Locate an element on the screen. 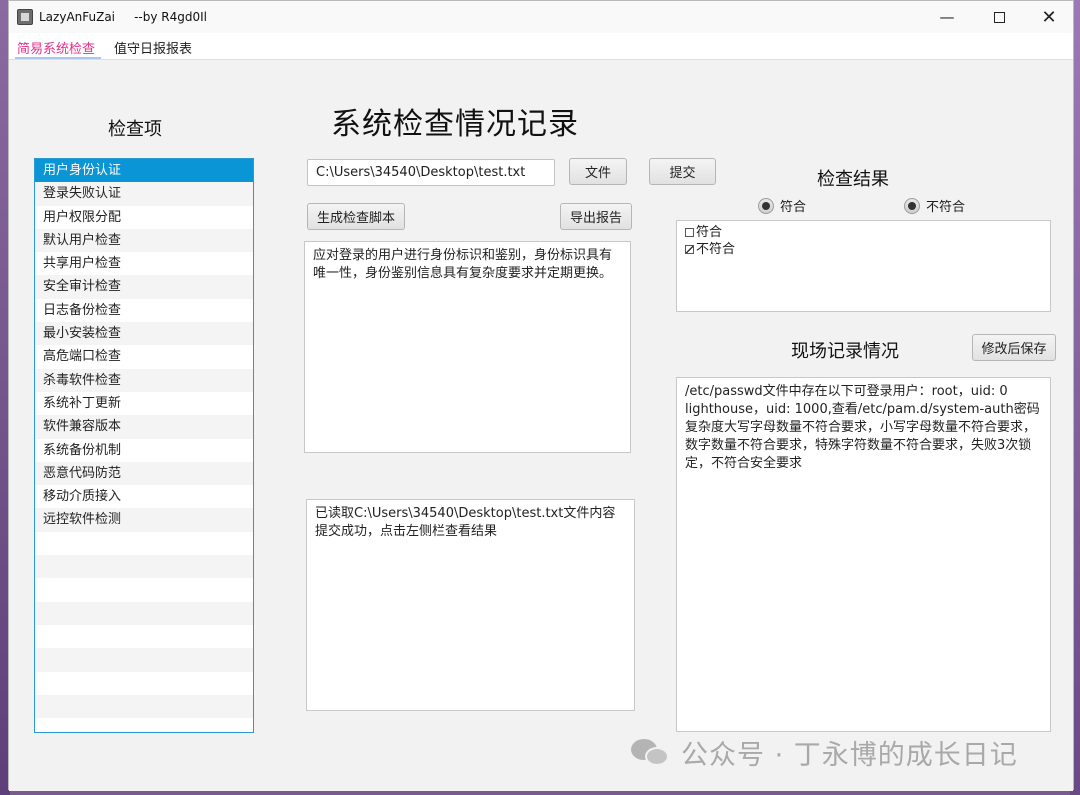  check-item: 高危端口检查 is located at coordinates (144, 356).